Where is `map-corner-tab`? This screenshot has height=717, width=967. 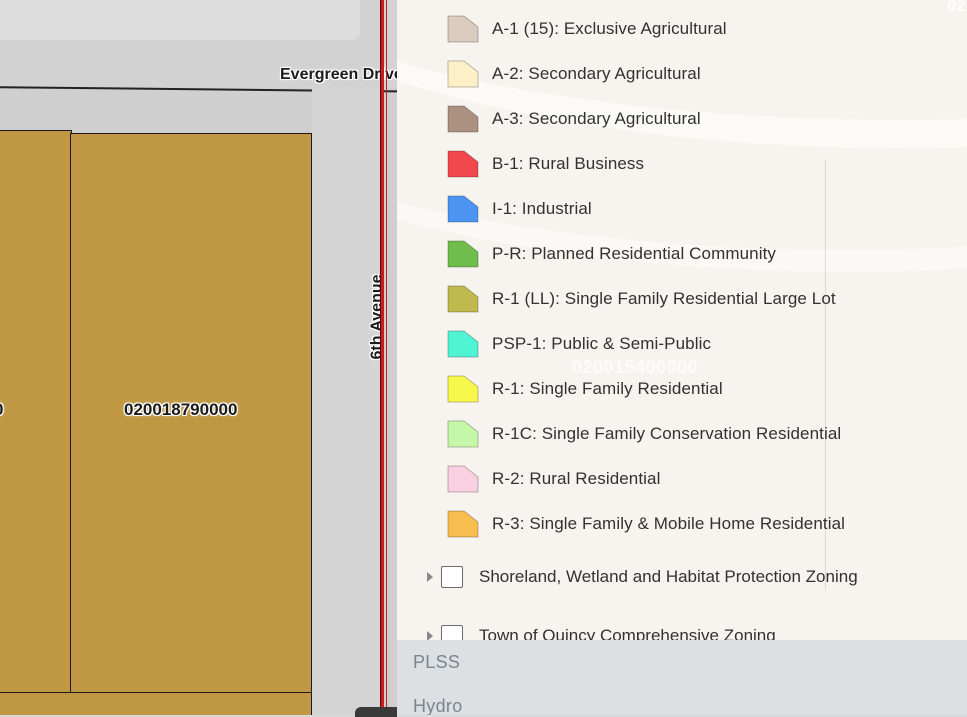
map-corner-tab is located at coordinates (376, 712).